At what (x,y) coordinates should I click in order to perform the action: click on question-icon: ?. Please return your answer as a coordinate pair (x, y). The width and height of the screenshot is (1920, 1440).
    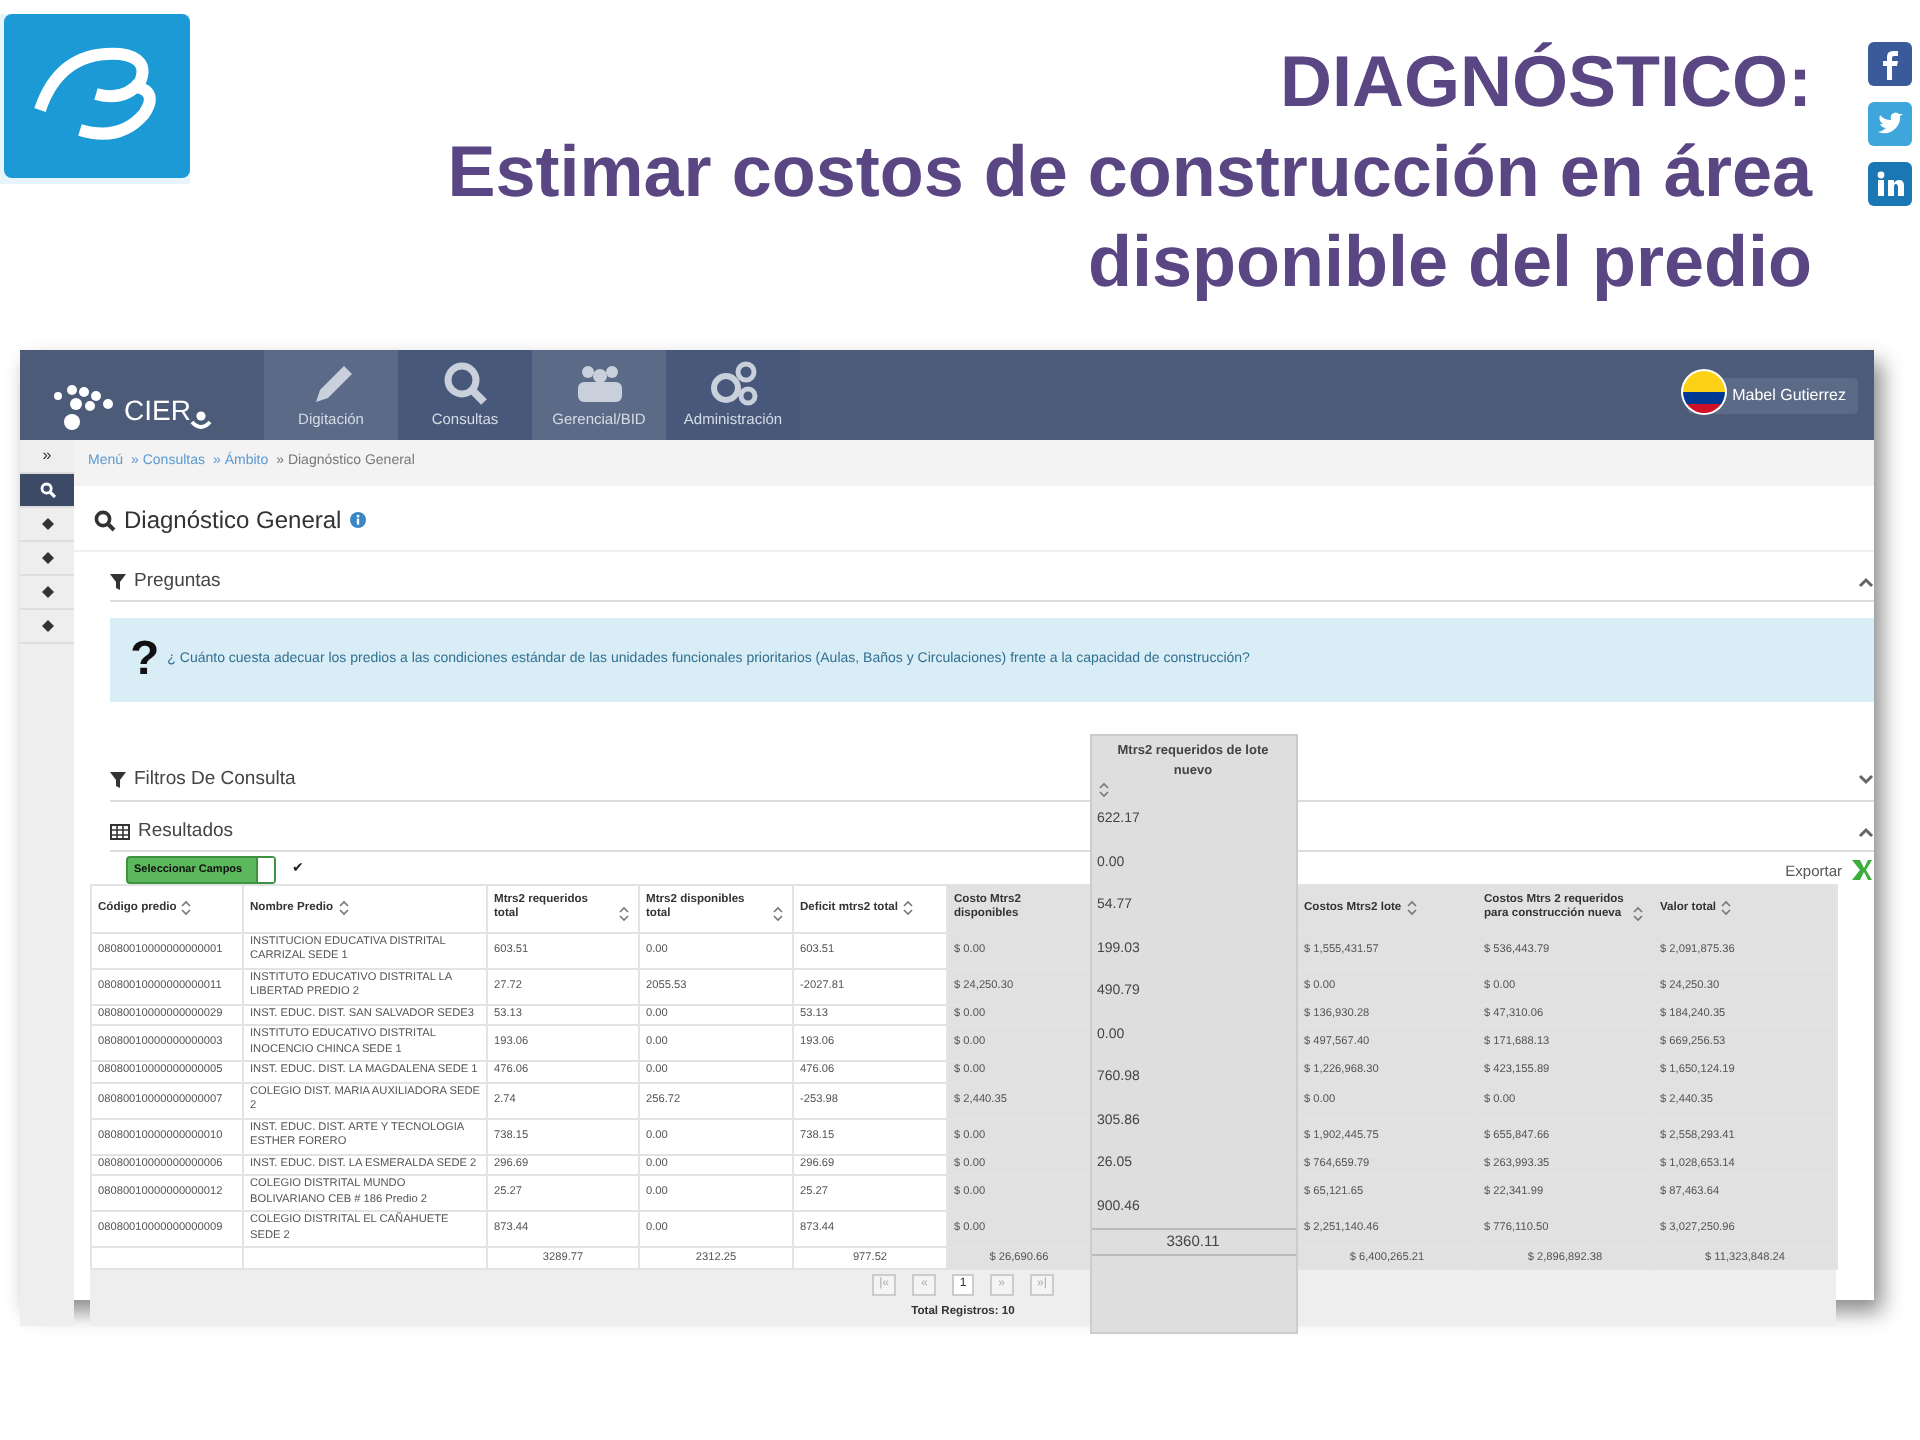
    Looking at the image, I should click on (145, 660).